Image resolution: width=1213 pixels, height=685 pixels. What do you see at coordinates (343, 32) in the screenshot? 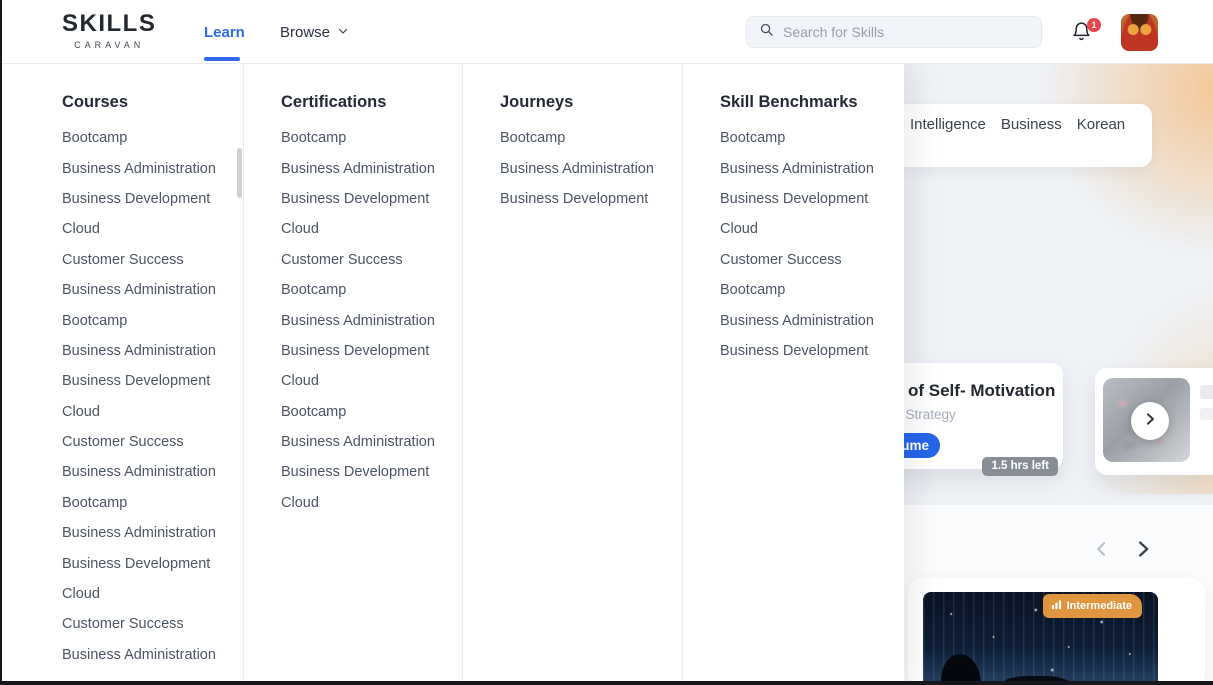
I see `chevron-down-icon` at bounding box center [343, 32].